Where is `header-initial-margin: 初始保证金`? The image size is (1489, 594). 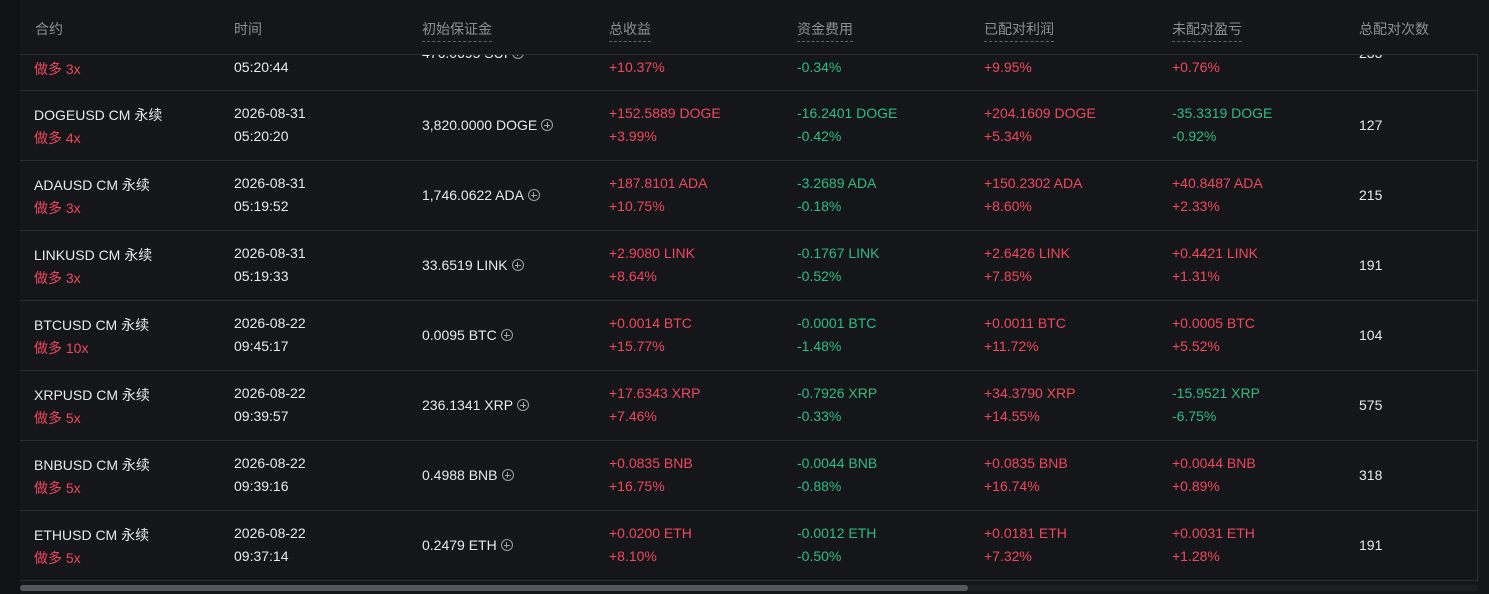
header-initial-margin: 初始保证金 is located at coordinates (457, 30).